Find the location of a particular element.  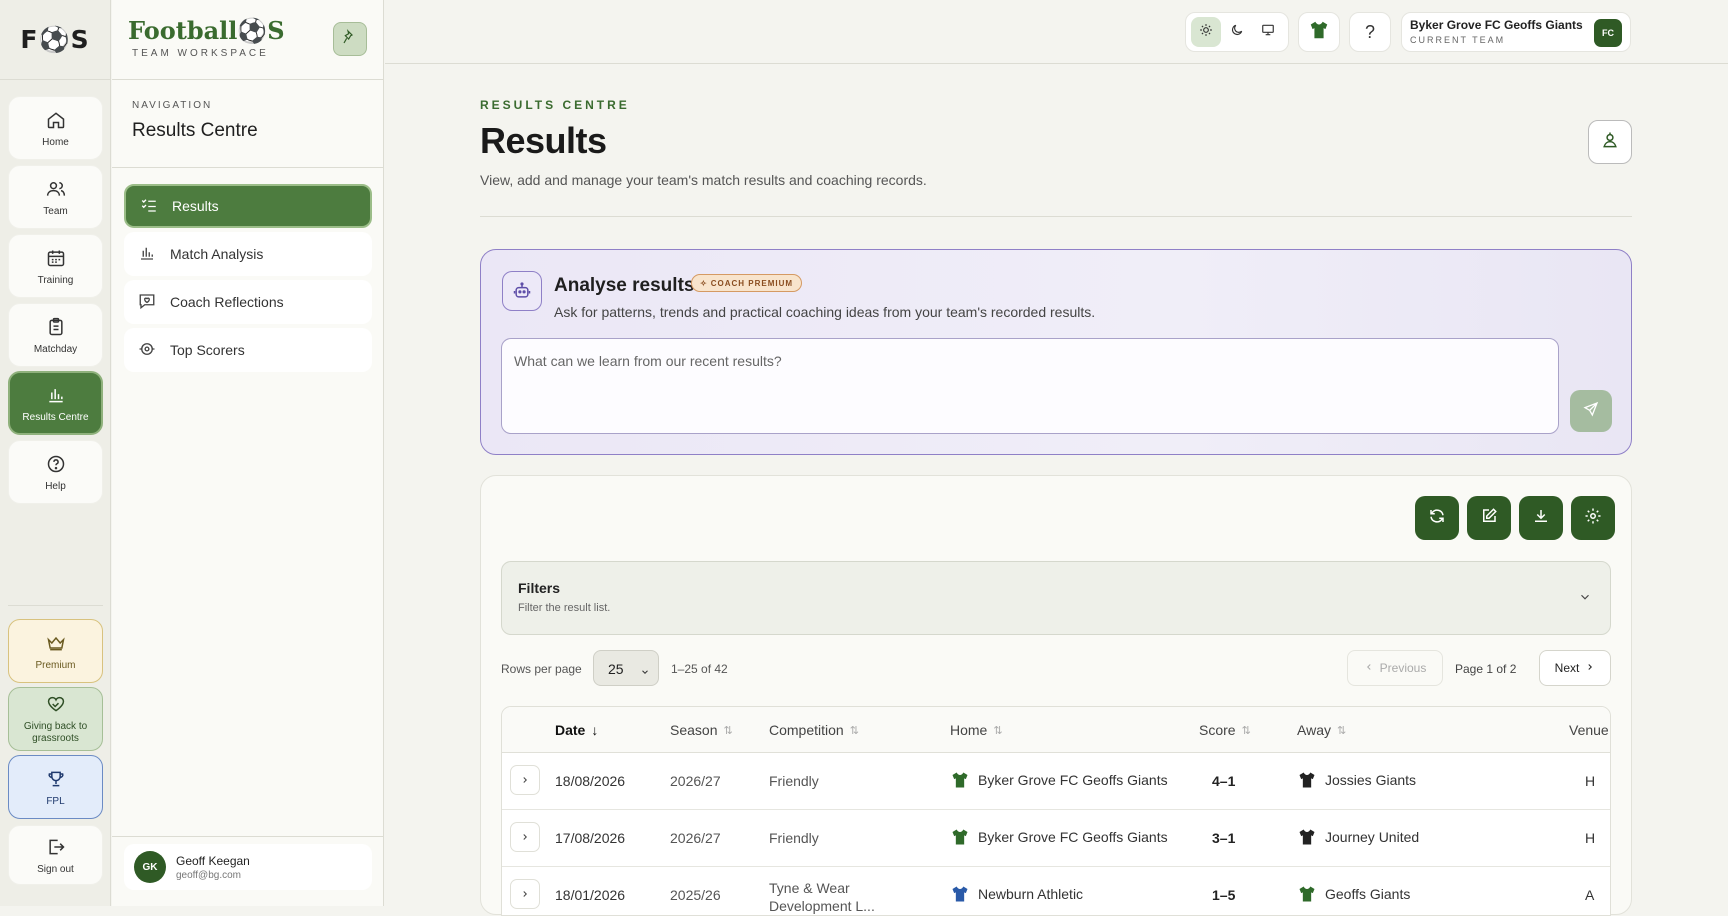

column-score: Score ⇅ is located at coordinates (1225, 730).